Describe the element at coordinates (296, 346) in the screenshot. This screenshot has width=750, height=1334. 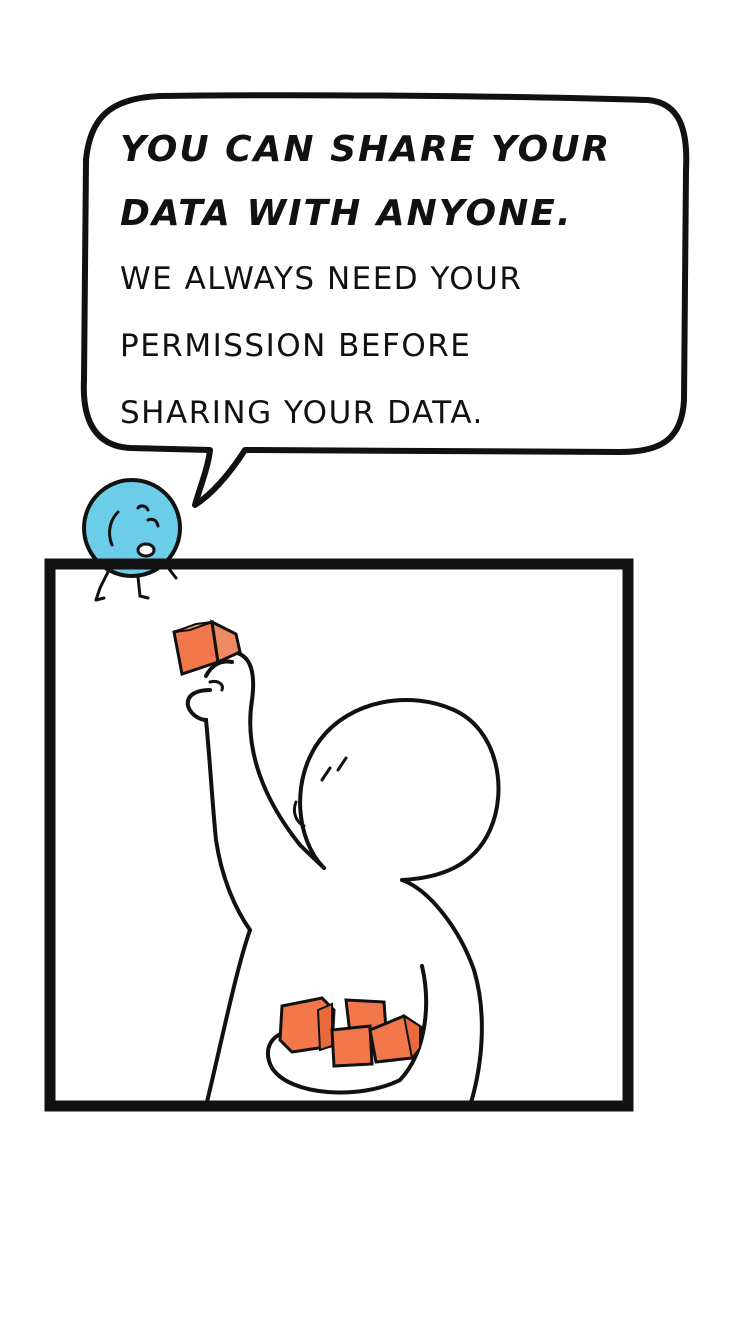
I see `body-line-2: PERMISSION BEFORE` at that location.